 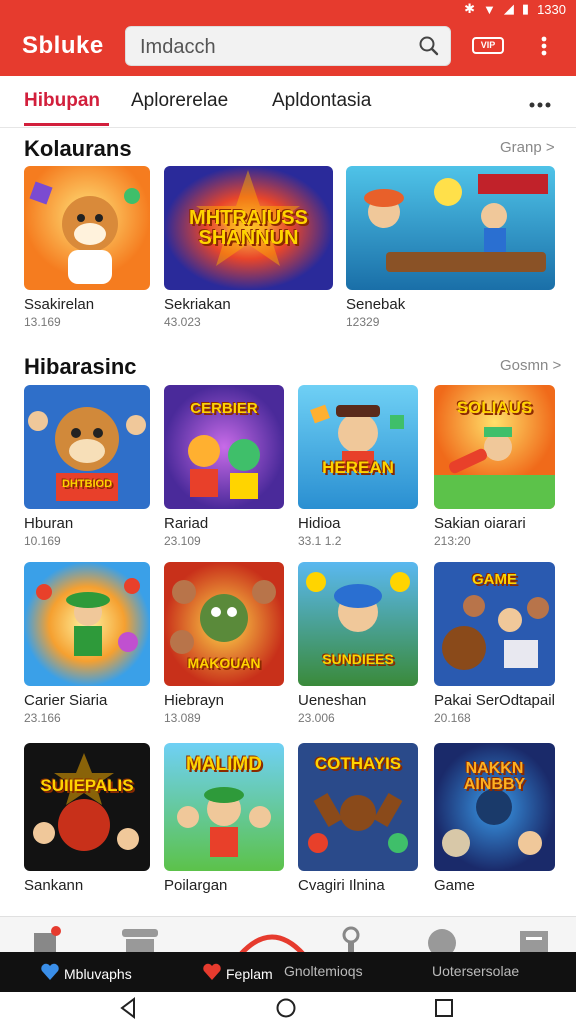 What do you see at coordinates (376, 304) in the screenshot?
I see `game-name: Senebak` at bounding box center [376, 304].